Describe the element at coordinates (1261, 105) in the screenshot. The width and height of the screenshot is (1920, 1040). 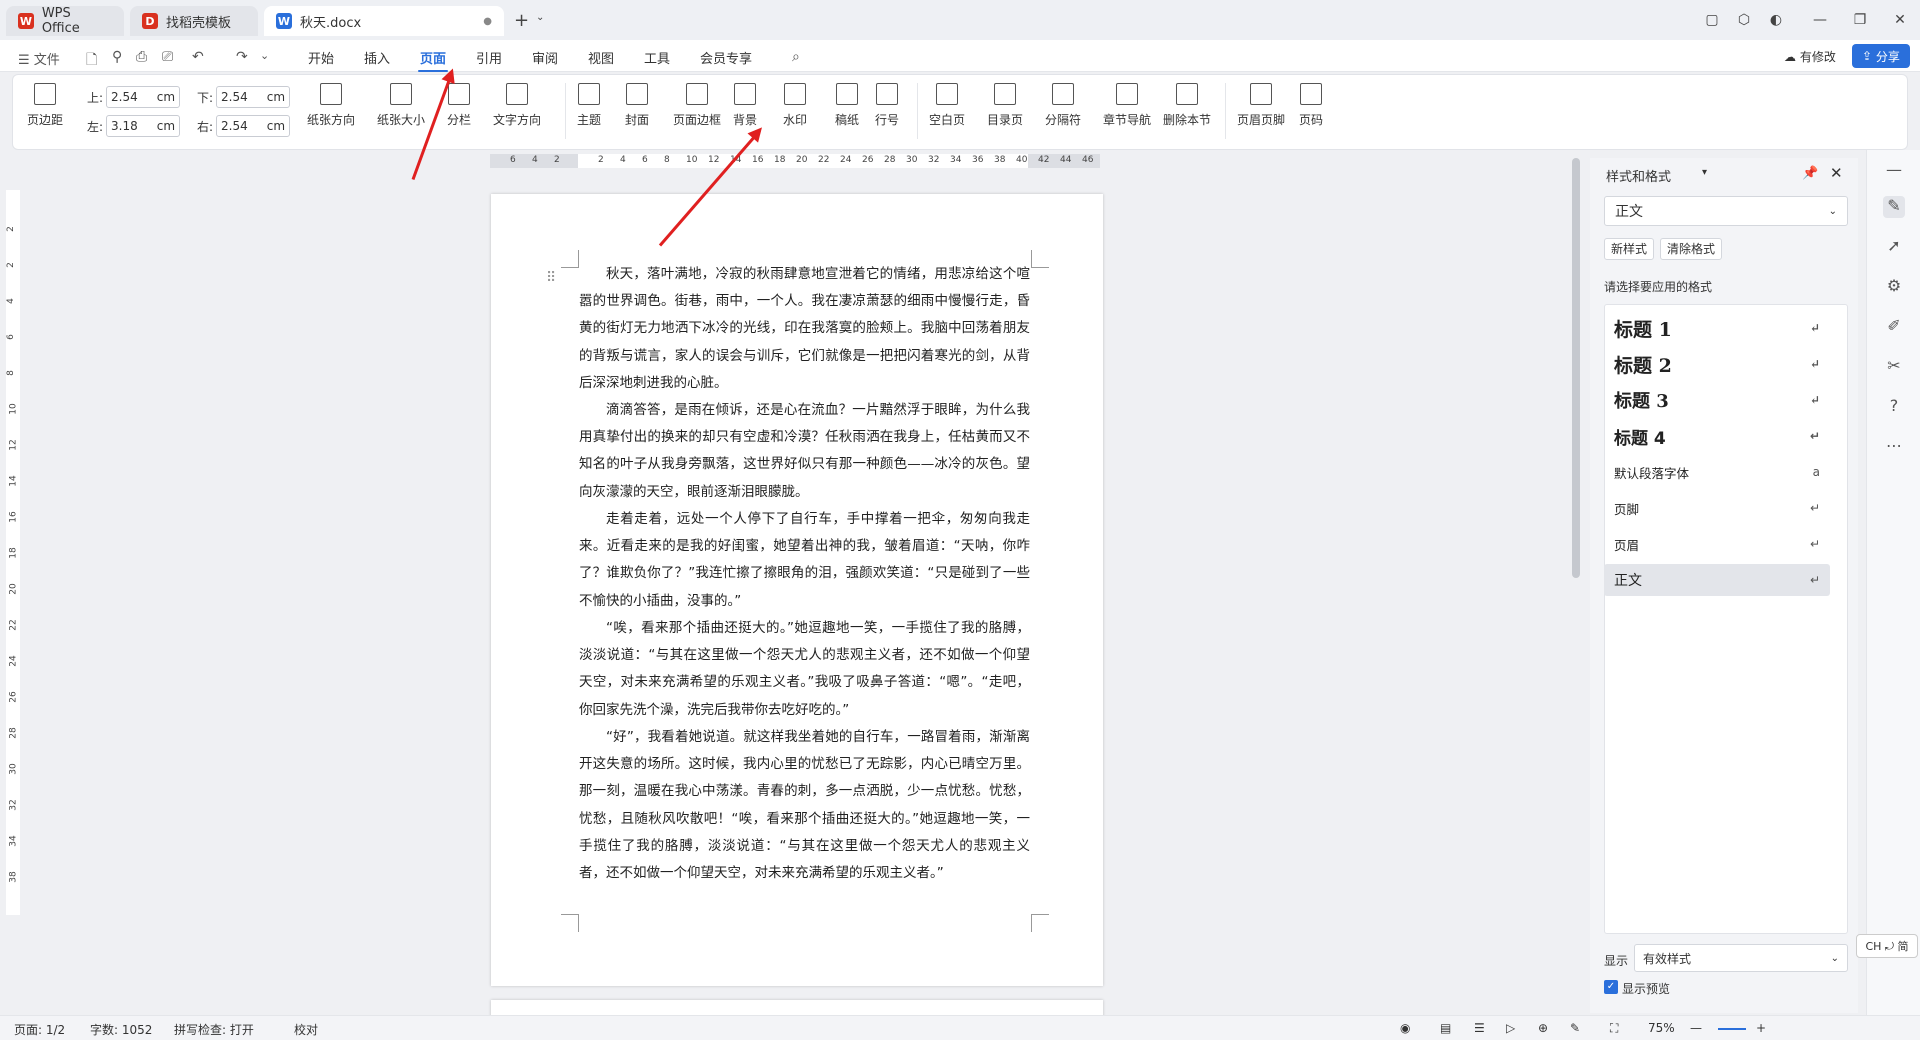
I see `header-footer-button: 页眉页脚` at that location.